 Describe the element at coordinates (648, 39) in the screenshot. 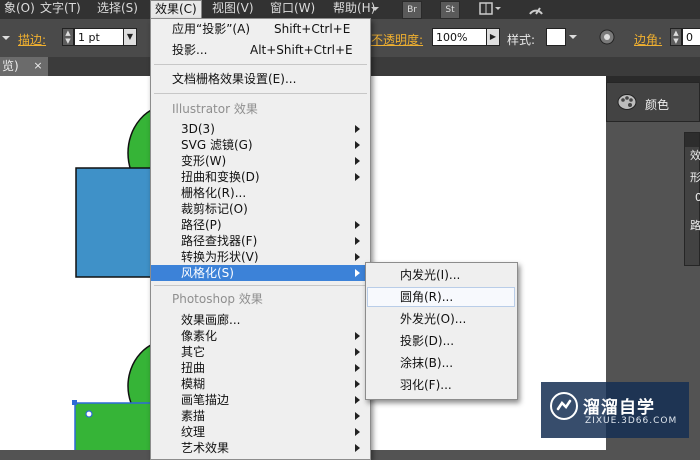

I see `corner-label: 边角:` at that location.